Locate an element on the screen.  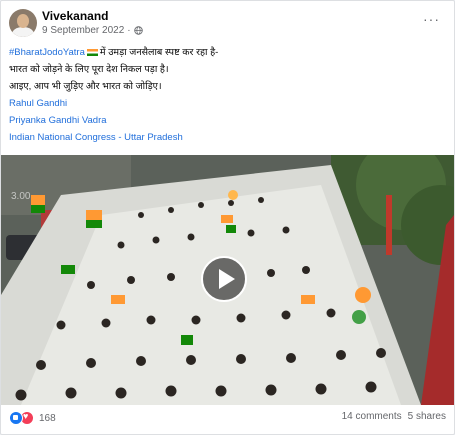
flag-icon is located at coordinates (92, 52).